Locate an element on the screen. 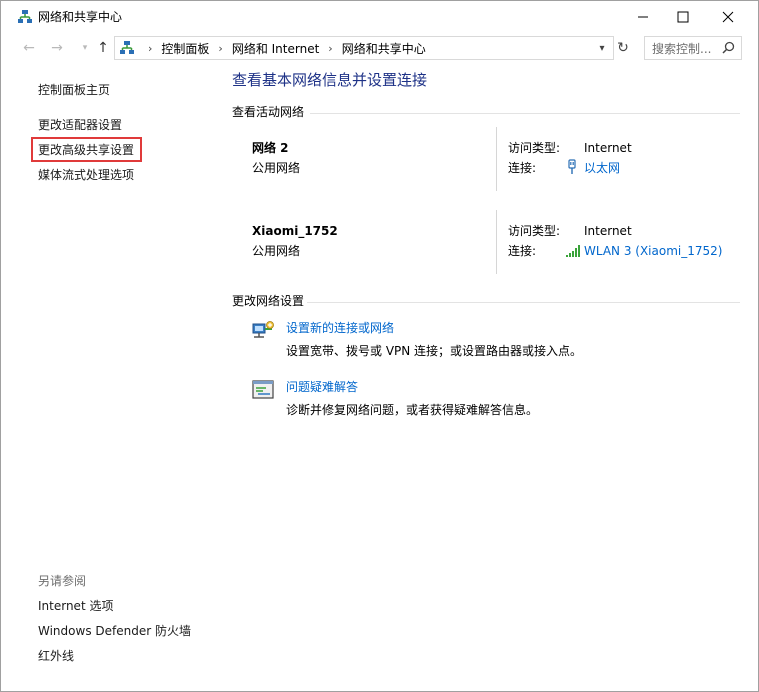  sidebar-item-change-advanced-sharing: 更改高级共享设置 is located at coordinates (86, 150).